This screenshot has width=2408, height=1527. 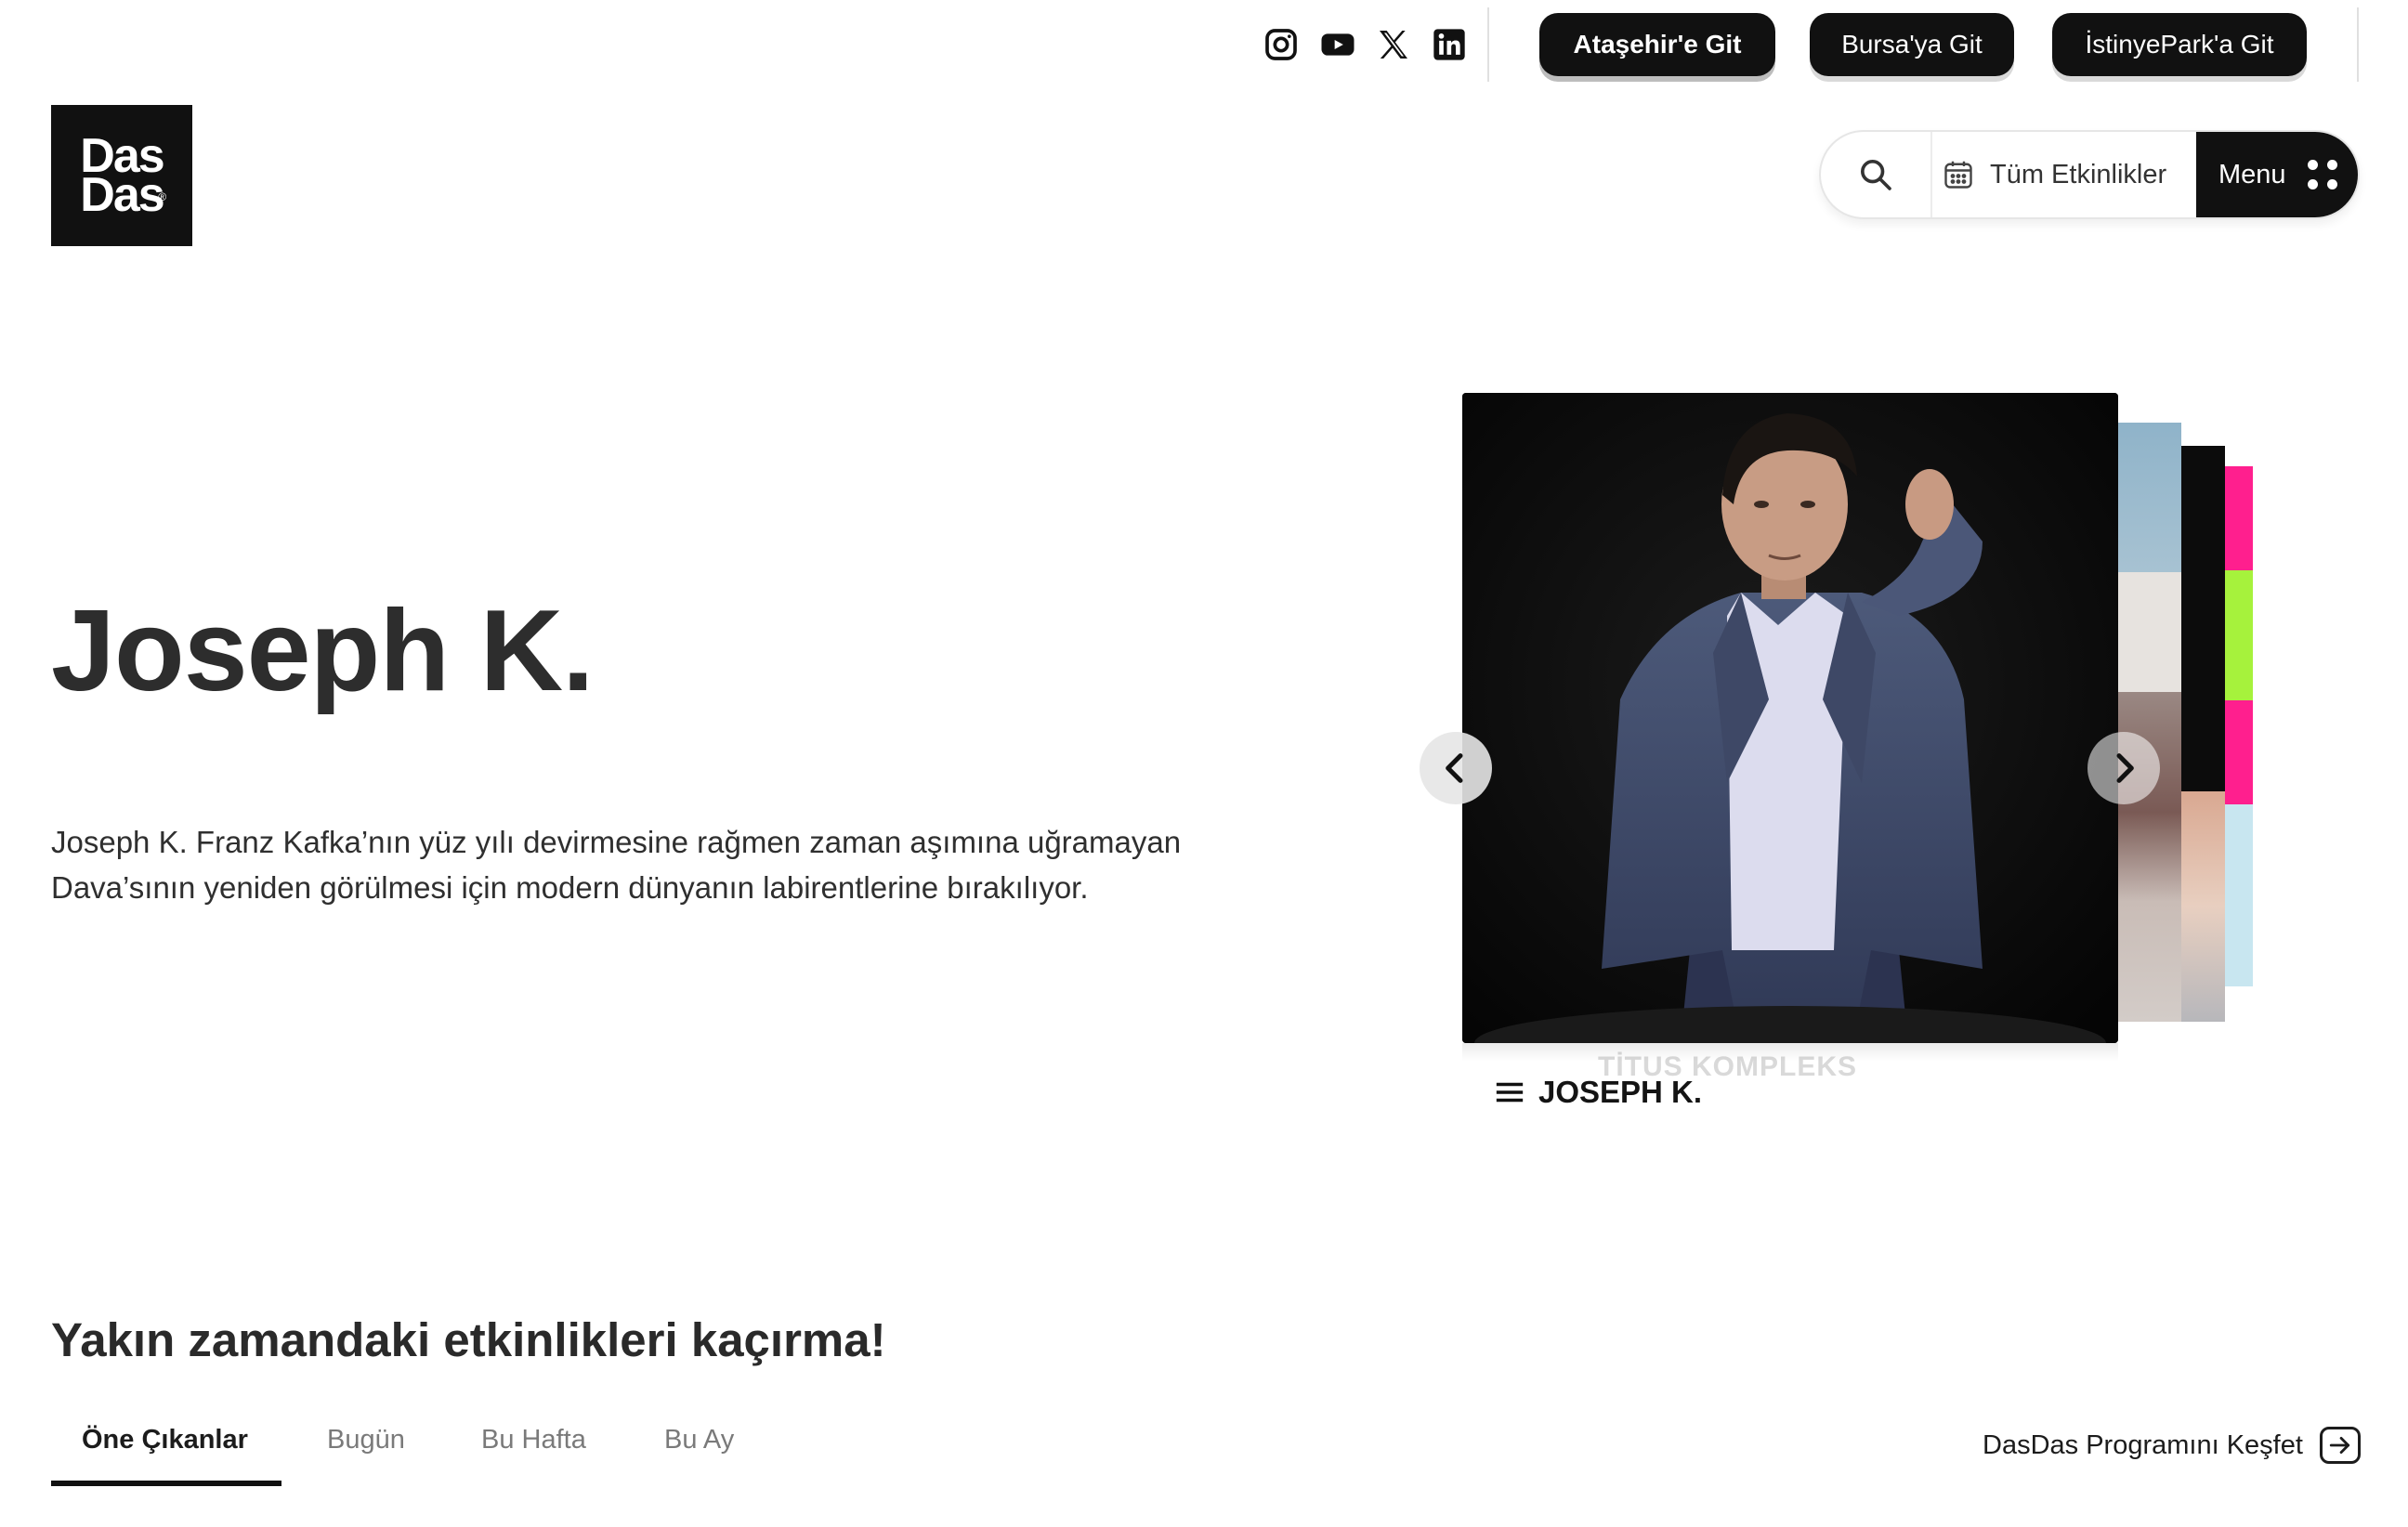 I want to click on explore-program-label: DasDas Programını Keşfet, so click(x=2143, y=1444).